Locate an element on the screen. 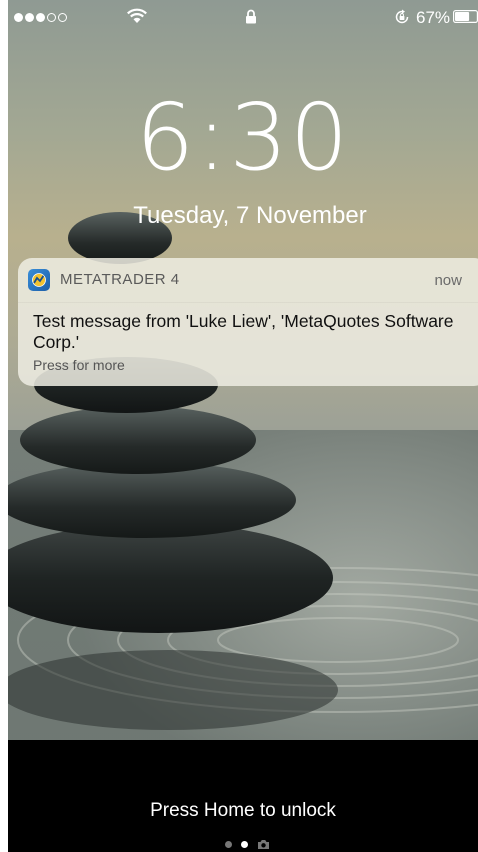 This screenshot has width=478, height=852. page-indicator is located at coordinates (247, 844).